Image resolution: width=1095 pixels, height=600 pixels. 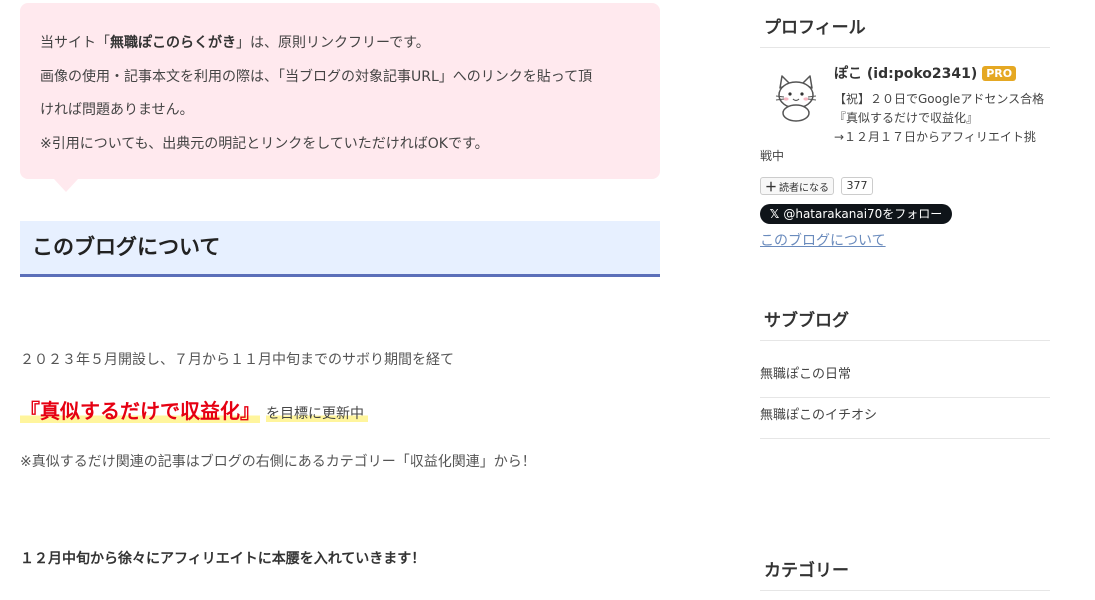 What do you see at coordinates (905, 317) in the screenshot?
I see `subblog-heading: サブブログ` at bounding box center [905, 317].